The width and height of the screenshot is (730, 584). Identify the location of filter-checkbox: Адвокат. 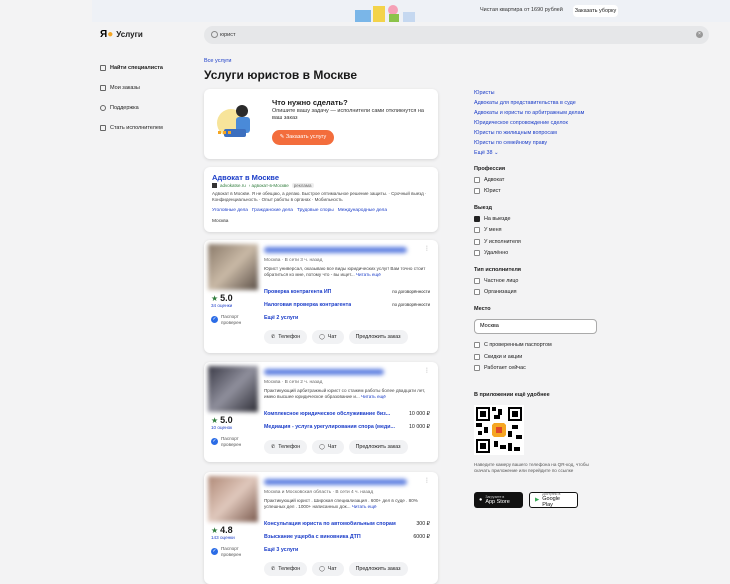
(549, 180).